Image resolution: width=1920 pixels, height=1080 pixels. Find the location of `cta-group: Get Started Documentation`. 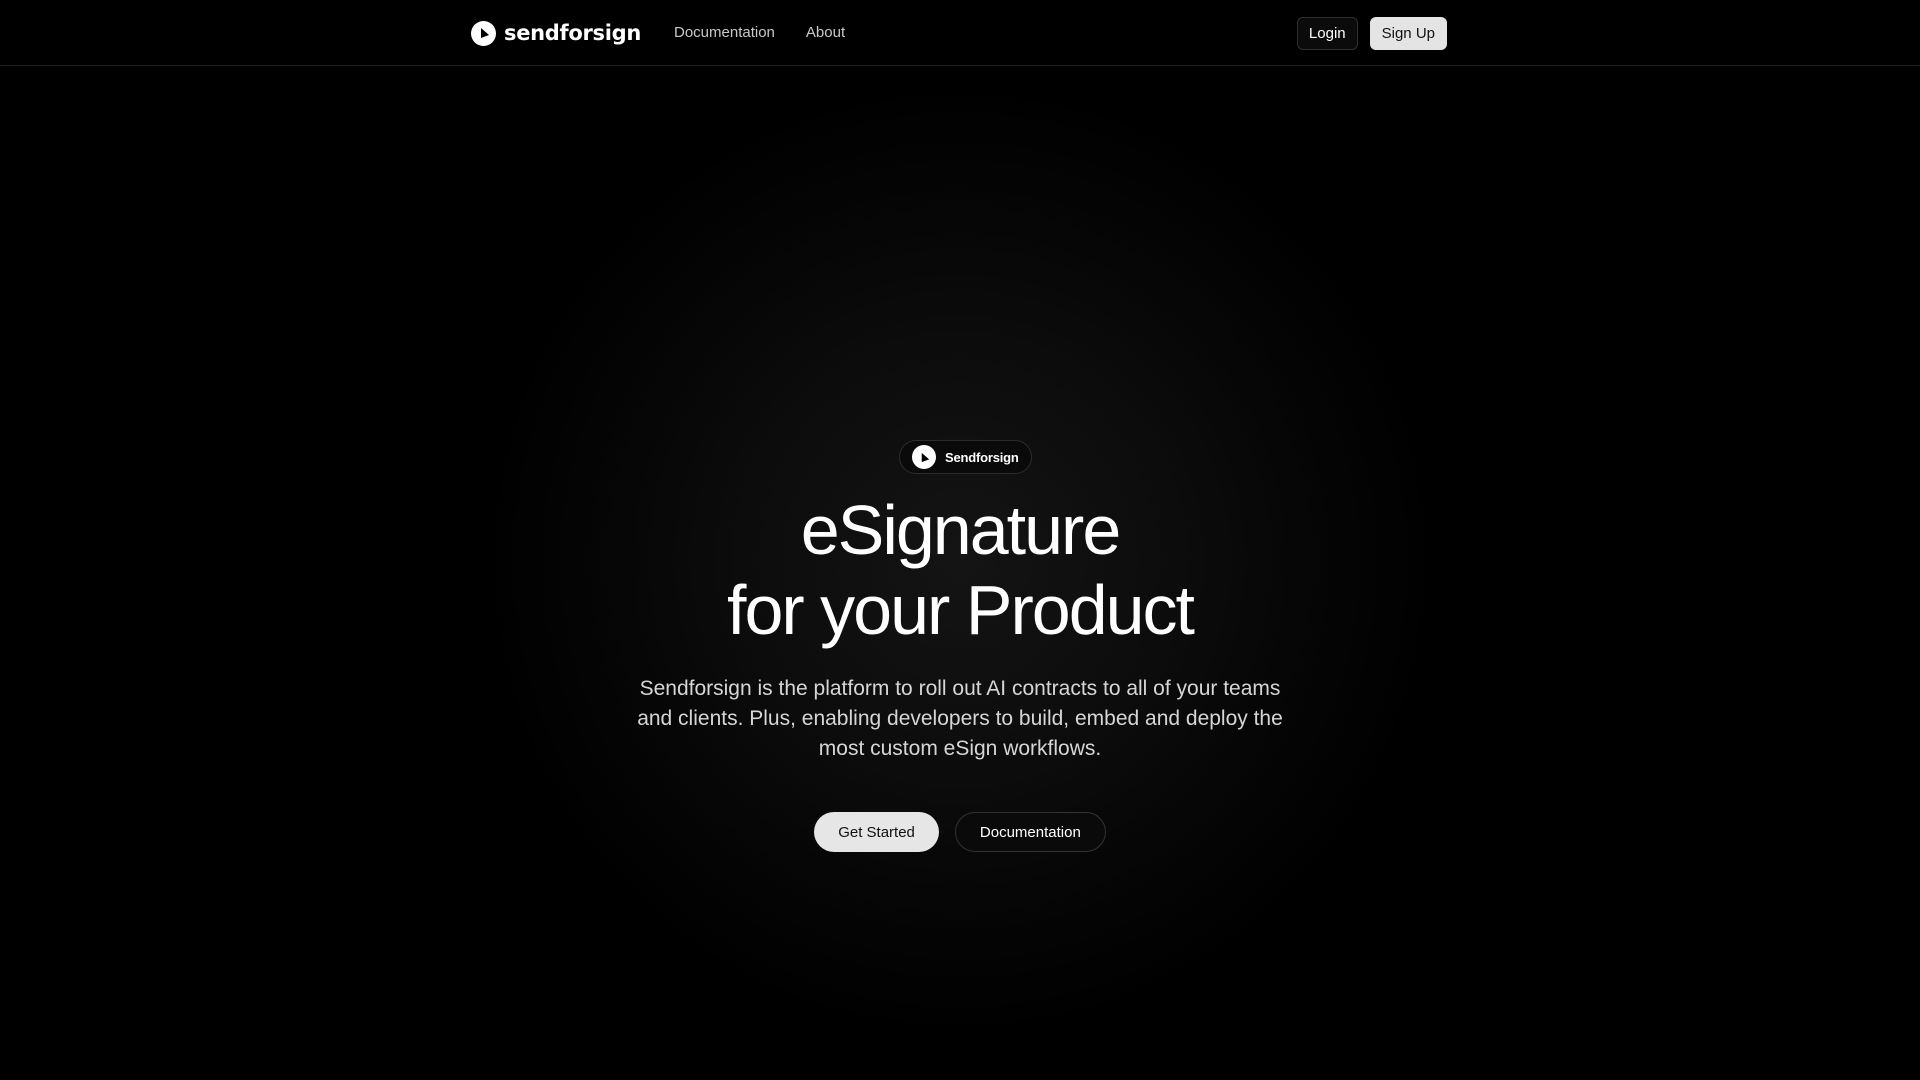

cta-group: Get Started Documentation is located at coordinates (960, 832).